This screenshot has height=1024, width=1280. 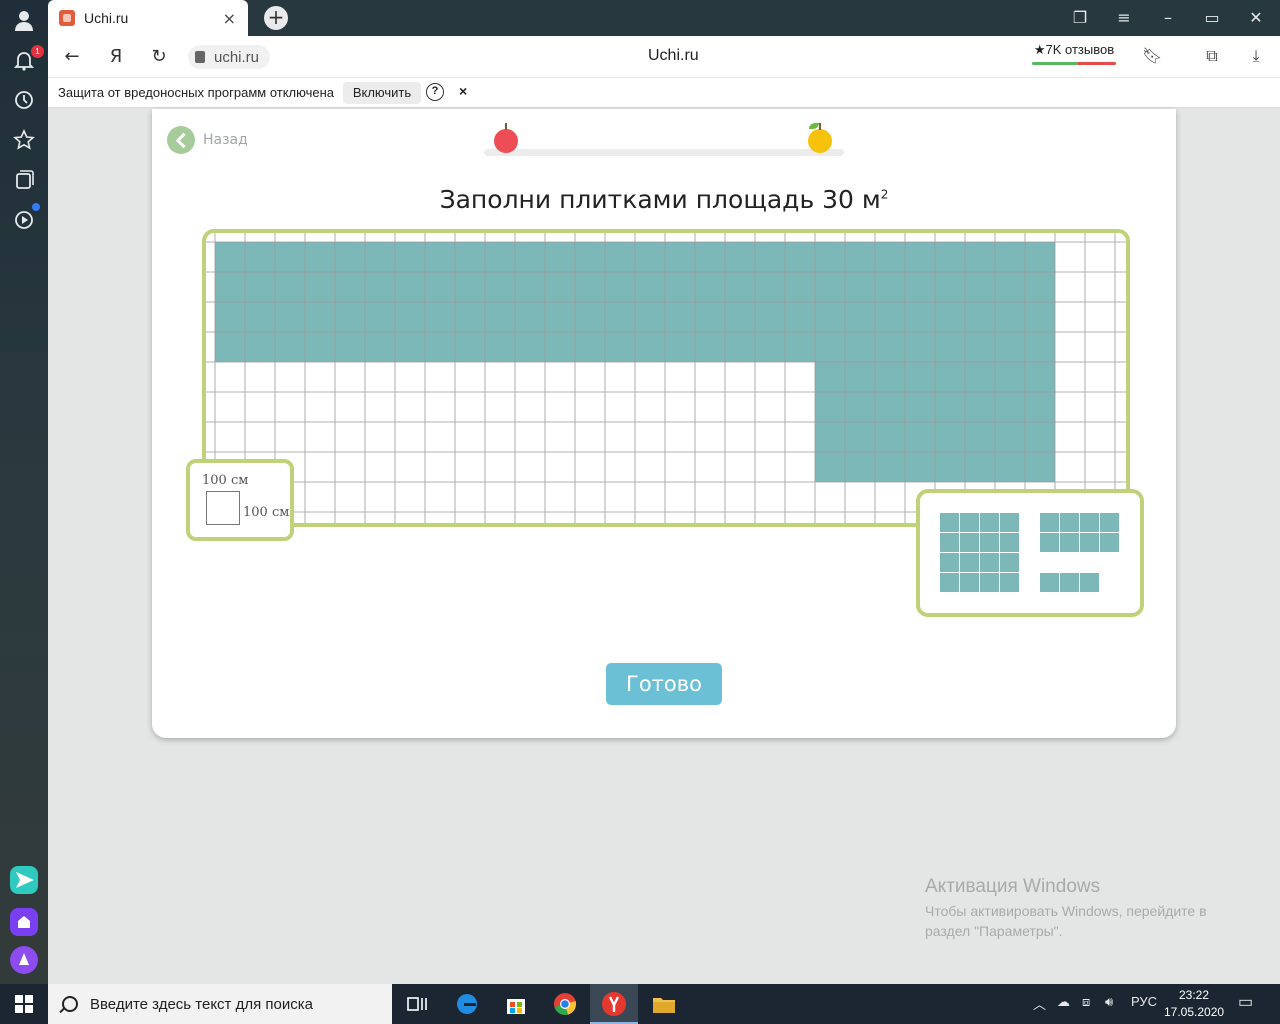 I want to click on app-home-icon, so click(x=24, y=922).